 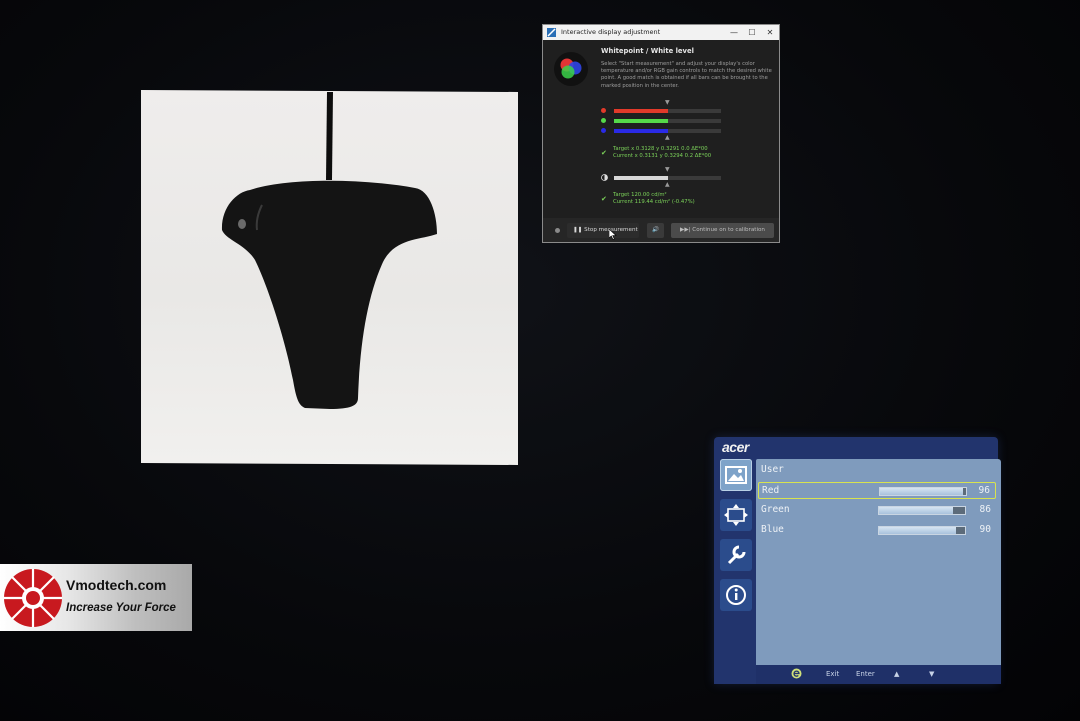 I want to click on blue-label: Blue, so click(x=772, y=529).